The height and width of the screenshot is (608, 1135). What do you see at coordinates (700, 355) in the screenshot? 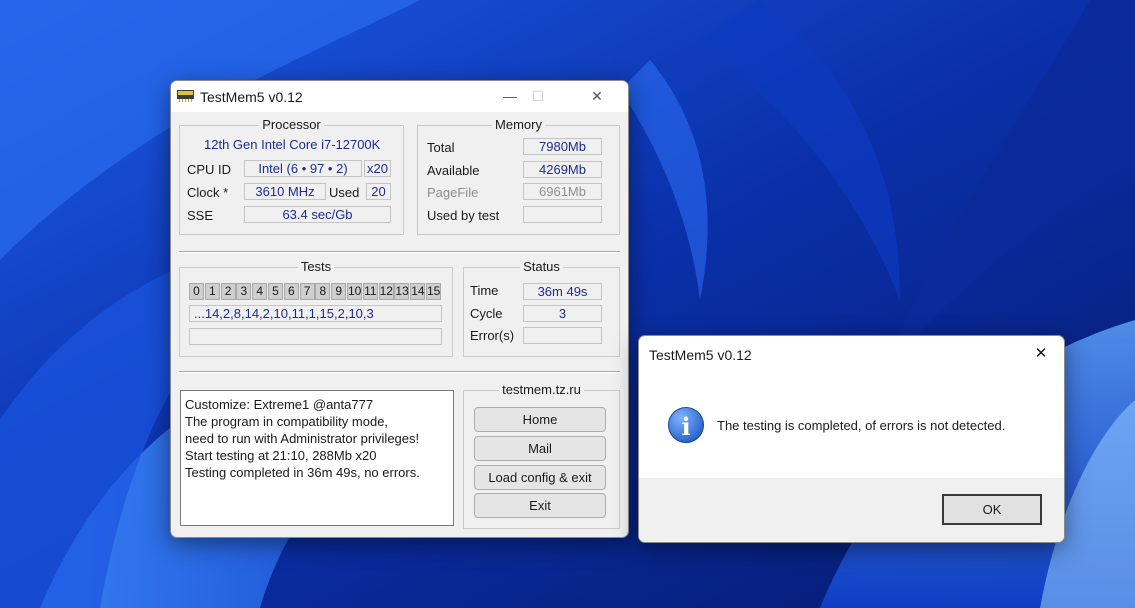
I see `dialog-title: TestMem5 v0.12` at bounding box center [700, 355].